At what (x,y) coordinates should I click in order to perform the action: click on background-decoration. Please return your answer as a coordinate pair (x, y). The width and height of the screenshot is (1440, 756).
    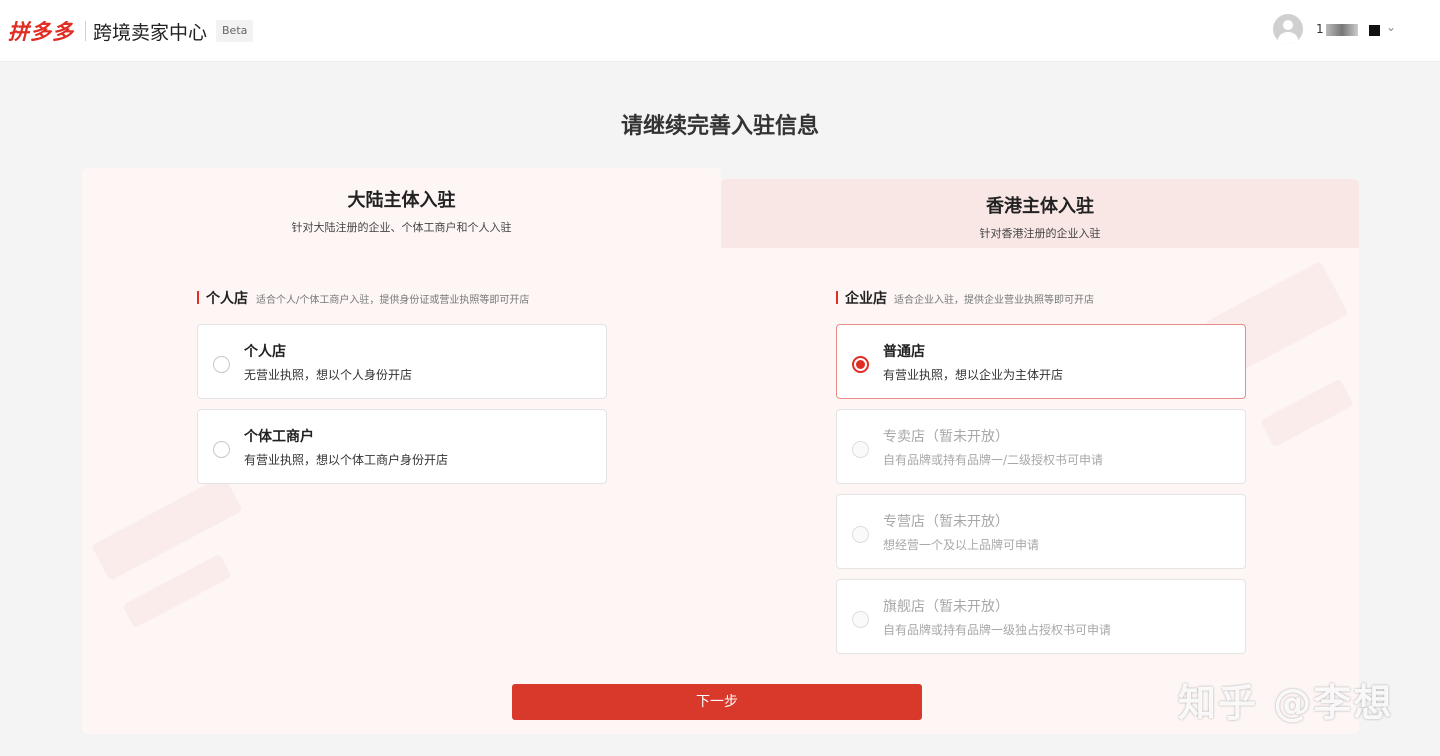
    Looking at the image, I should click on (1307, 413).